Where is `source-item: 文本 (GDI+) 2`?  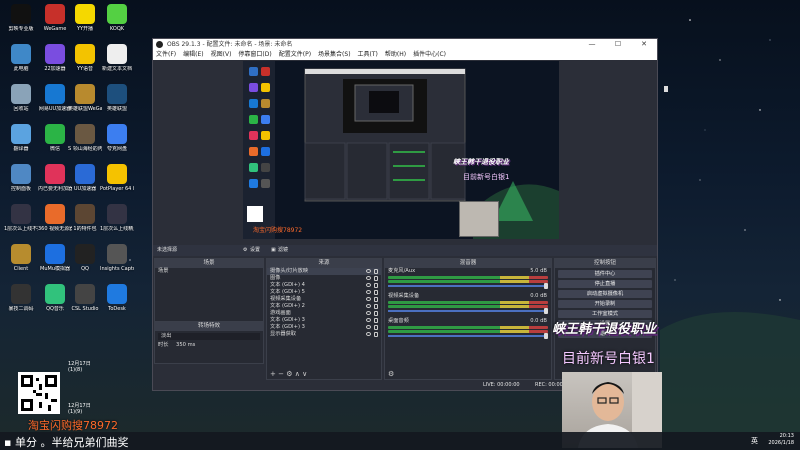
source-item: 文本 (GDI+) 2 is located at coordinates (324, 306).